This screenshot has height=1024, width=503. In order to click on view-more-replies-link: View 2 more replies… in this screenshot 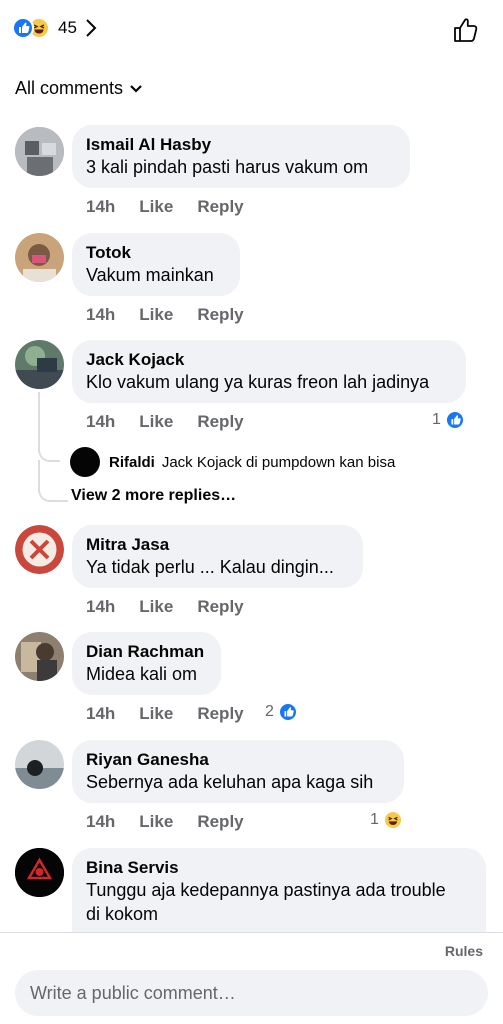, I will do `click(153, 496)`.